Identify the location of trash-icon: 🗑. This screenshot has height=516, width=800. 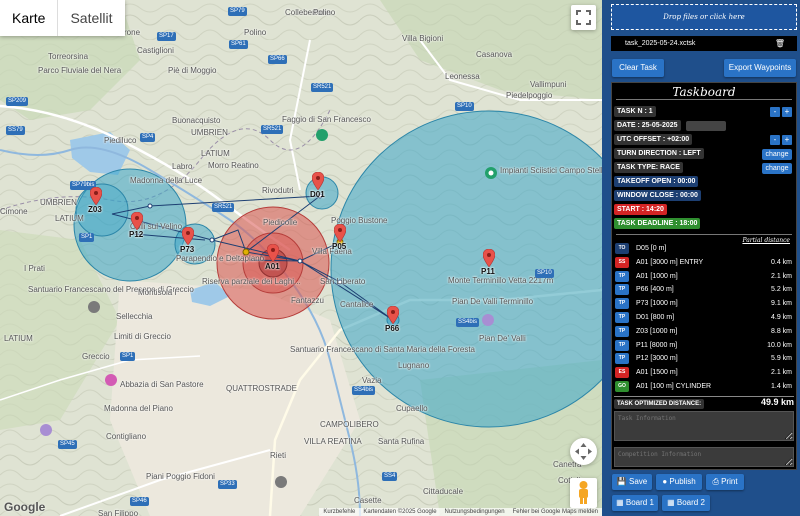
(780, 43).